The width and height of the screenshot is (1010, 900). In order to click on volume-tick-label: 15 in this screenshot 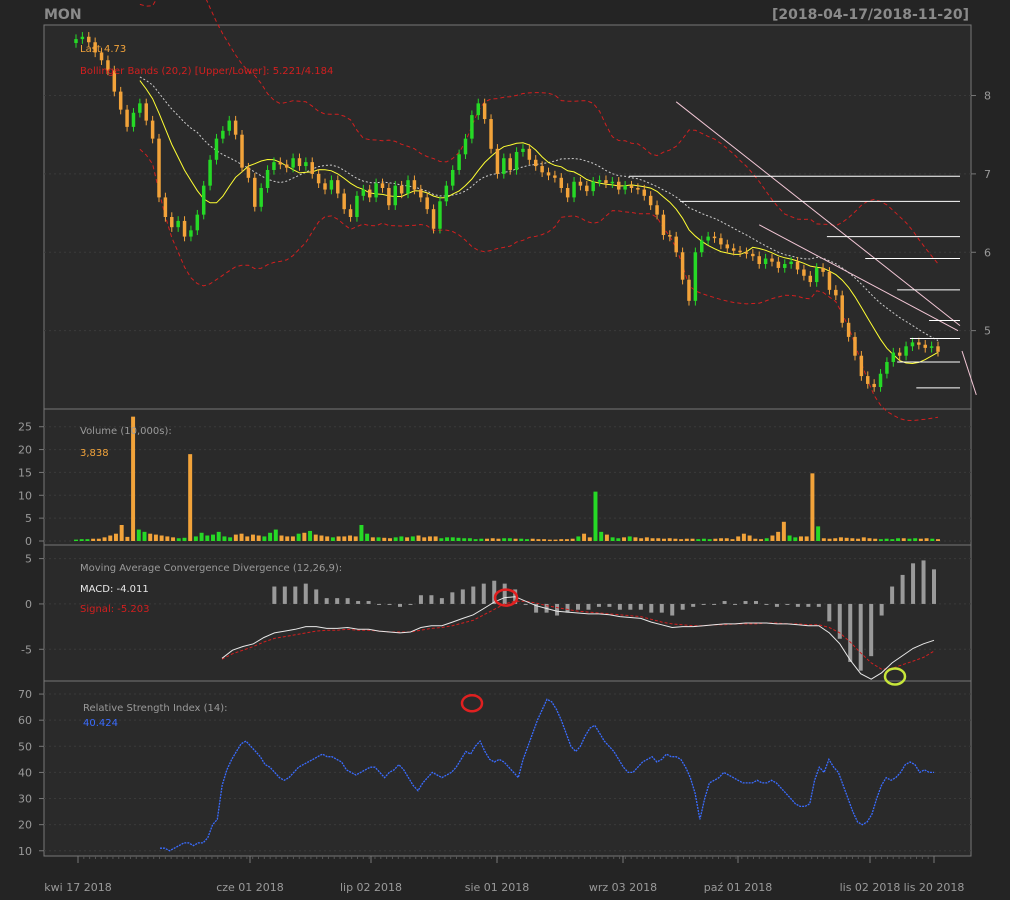, I will do `click(25, 472)`.